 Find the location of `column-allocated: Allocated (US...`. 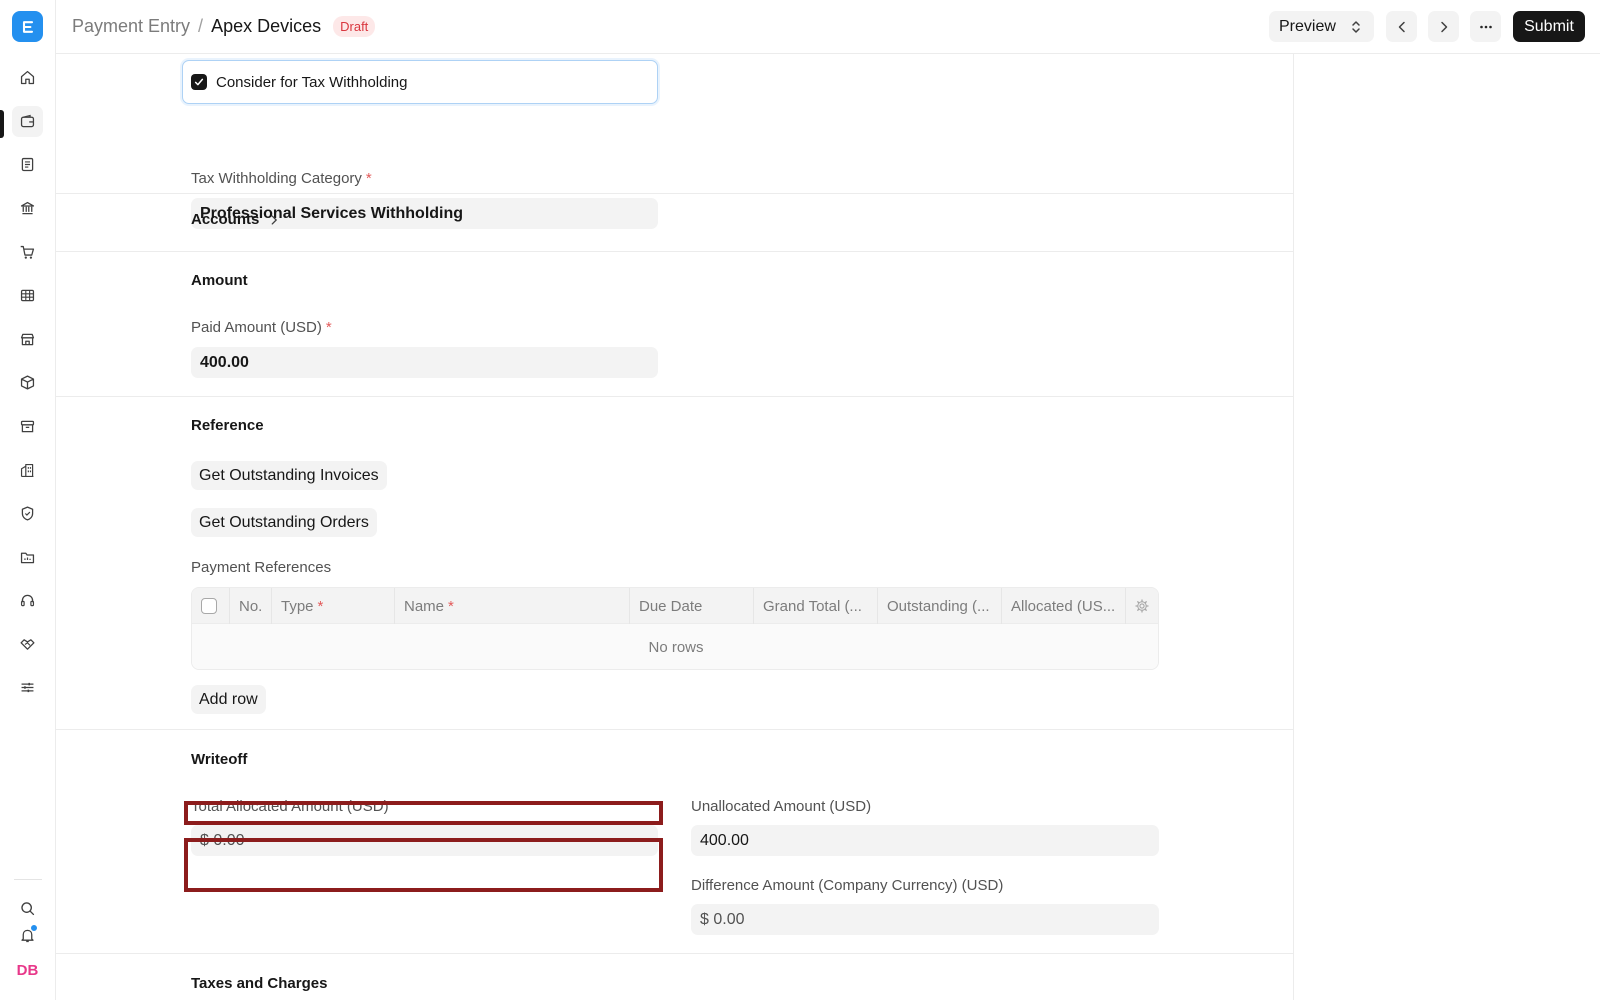

column-allocated: Allocated (US... is located at coordinates (1064, 606).